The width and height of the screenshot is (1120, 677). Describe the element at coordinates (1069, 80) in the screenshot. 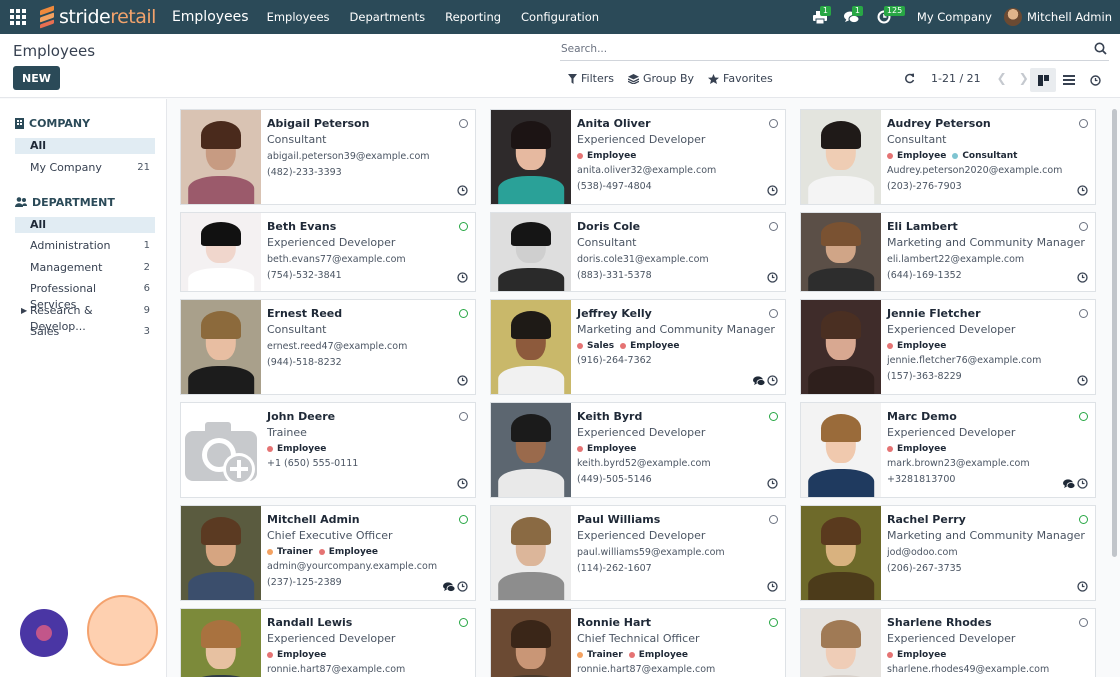

I see `list-view-button` at that location.